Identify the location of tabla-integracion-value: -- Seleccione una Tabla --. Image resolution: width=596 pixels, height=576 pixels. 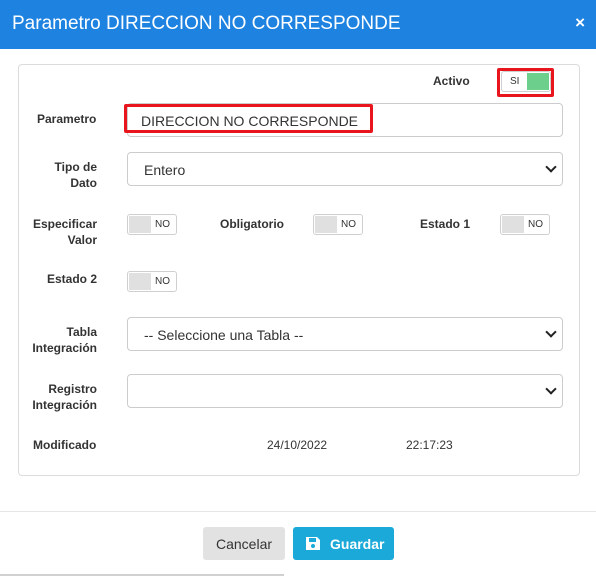
(224, 335).